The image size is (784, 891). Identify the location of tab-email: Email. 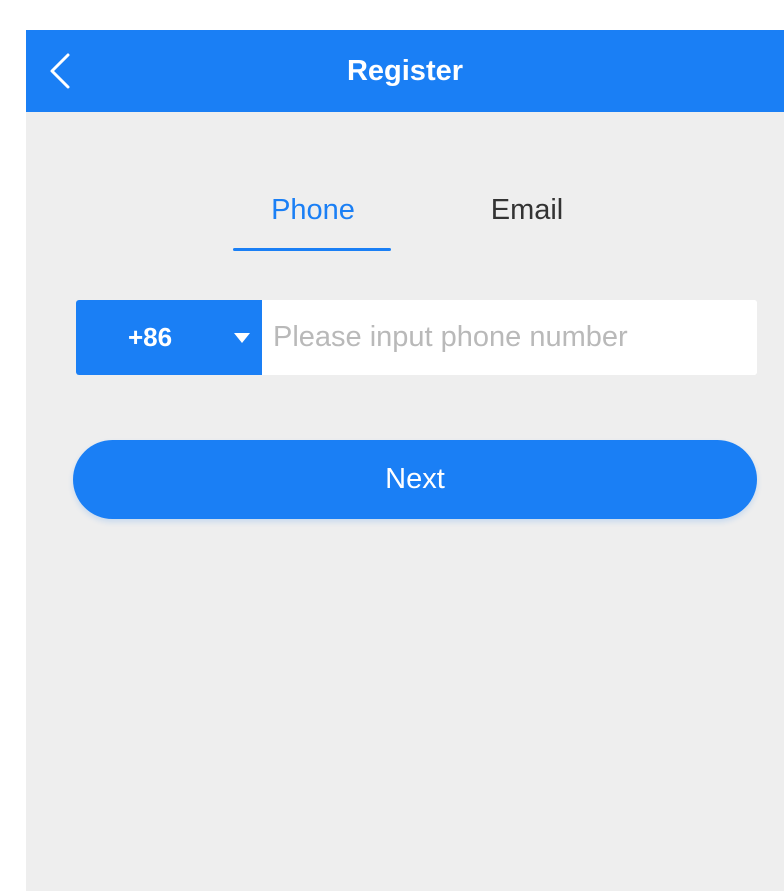
(527, 210).